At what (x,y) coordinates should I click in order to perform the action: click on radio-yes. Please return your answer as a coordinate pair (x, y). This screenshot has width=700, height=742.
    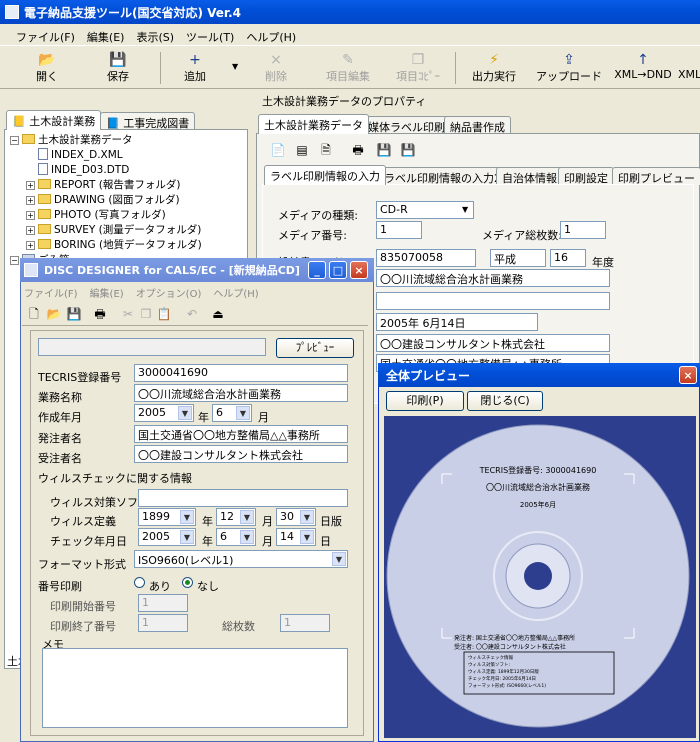
    Looking at the image, I should click on (139, 582).